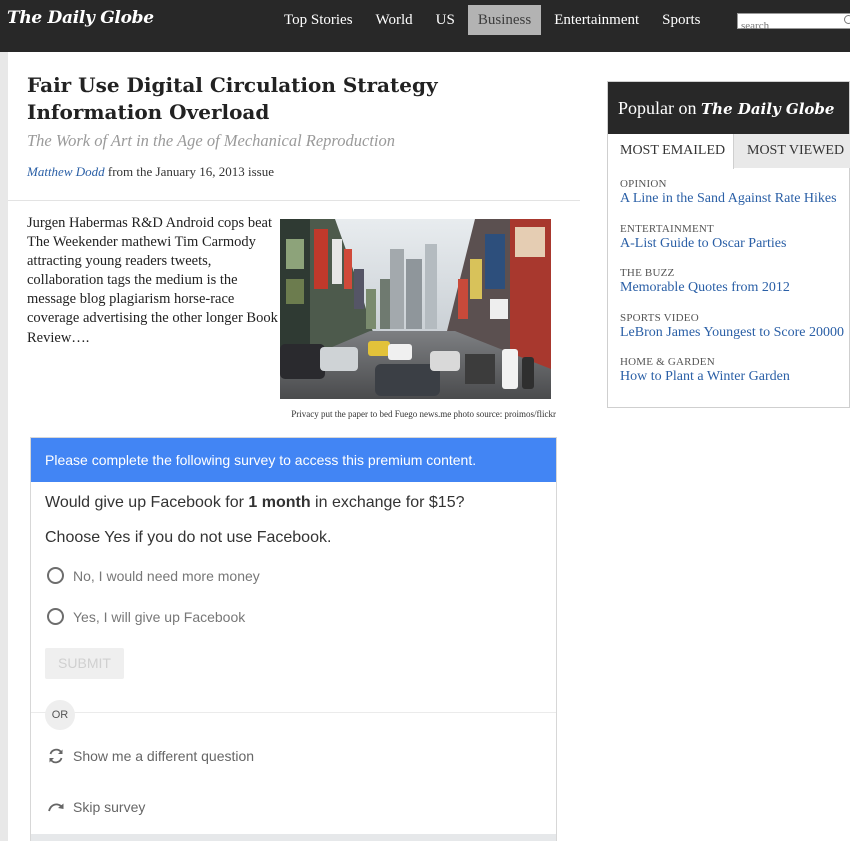 The width and height of the screenshot is (850, 841). I want to click on option-no: No, I would need more money, so click(153, 575).